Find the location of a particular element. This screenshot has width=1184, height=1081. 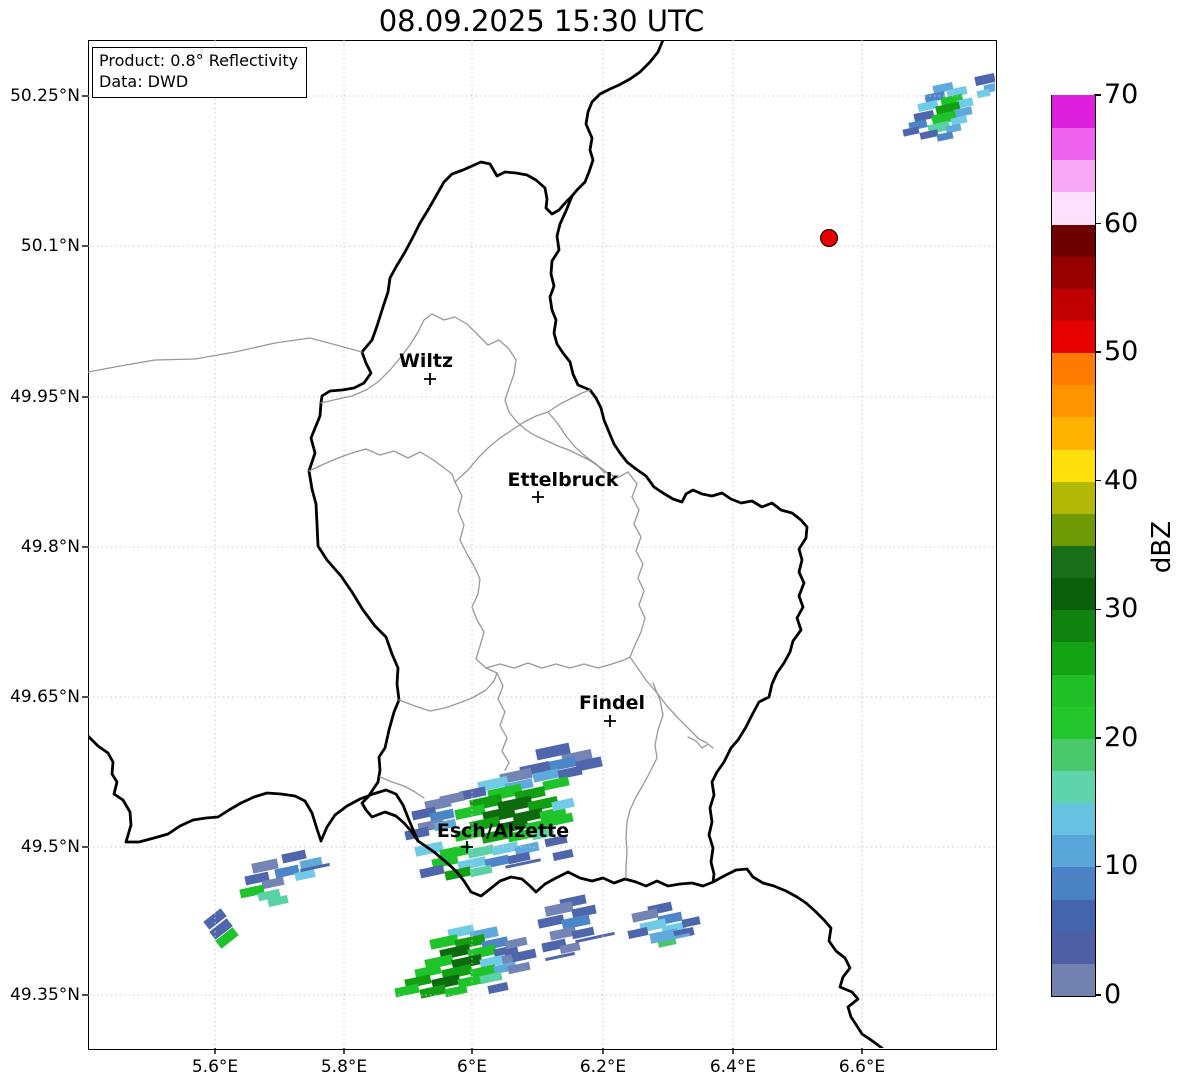

product-label: Product: 0.8° Reflectivity is located at coordinates (199, 60).